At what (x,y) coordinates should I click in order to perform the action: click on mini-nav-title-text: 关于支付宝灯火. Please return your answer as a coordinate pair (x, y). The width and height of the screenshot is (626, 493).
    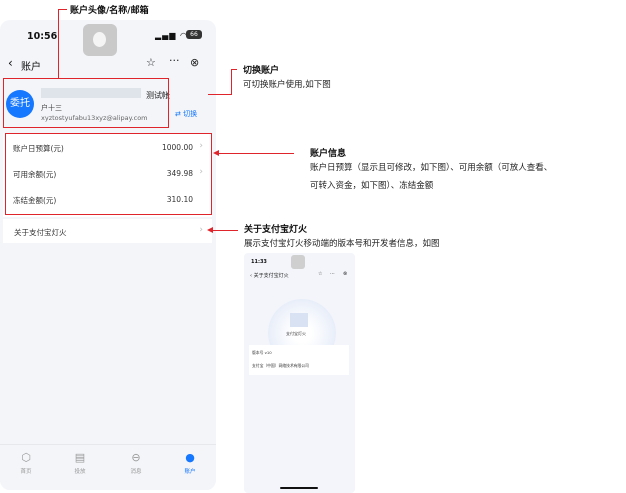
    Looking at the image, I should click on (271, 276).